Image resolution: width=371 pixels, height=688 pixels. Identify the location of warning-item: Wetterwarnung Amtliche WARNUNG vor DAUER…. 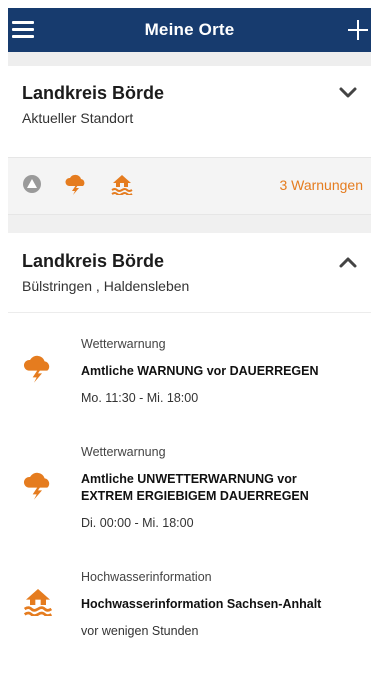
(189, 371).